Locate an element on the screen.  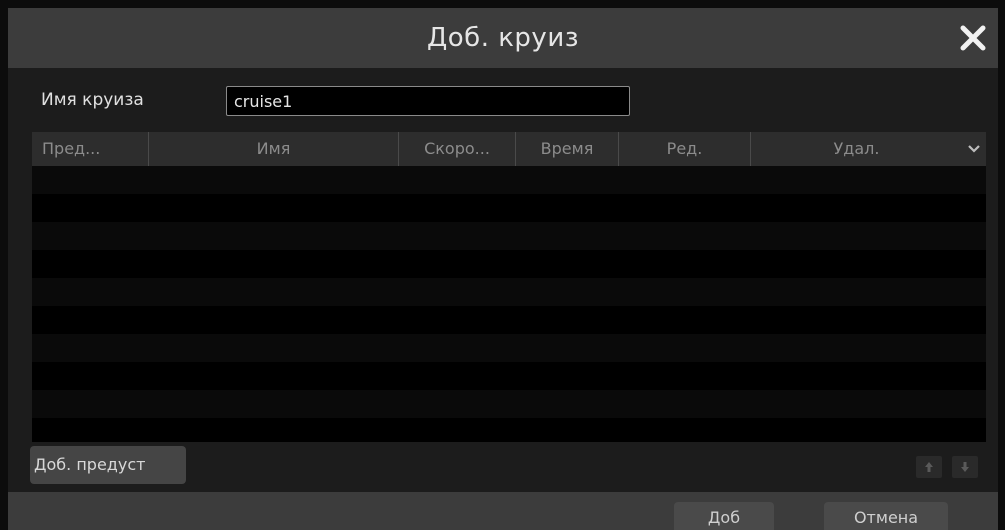
cruise-name-row: Имя круиза is located at coordinates (503, 100).